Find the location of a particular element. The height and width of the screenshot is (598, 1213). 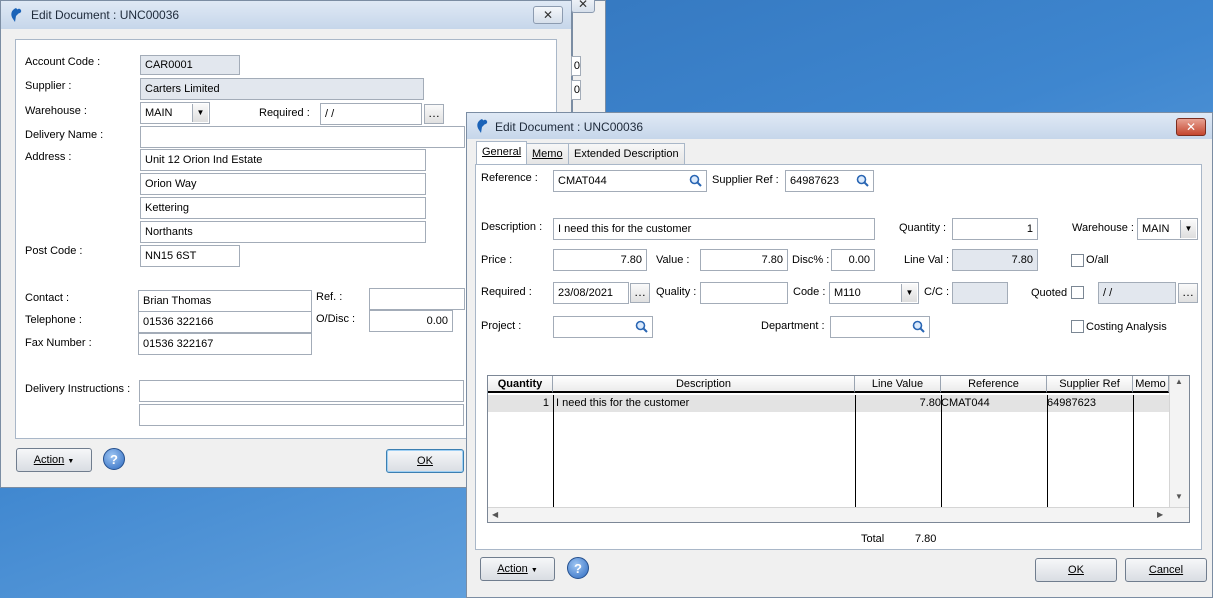

front-cancel-button: Cancel is located at coordinates (1166, 570).